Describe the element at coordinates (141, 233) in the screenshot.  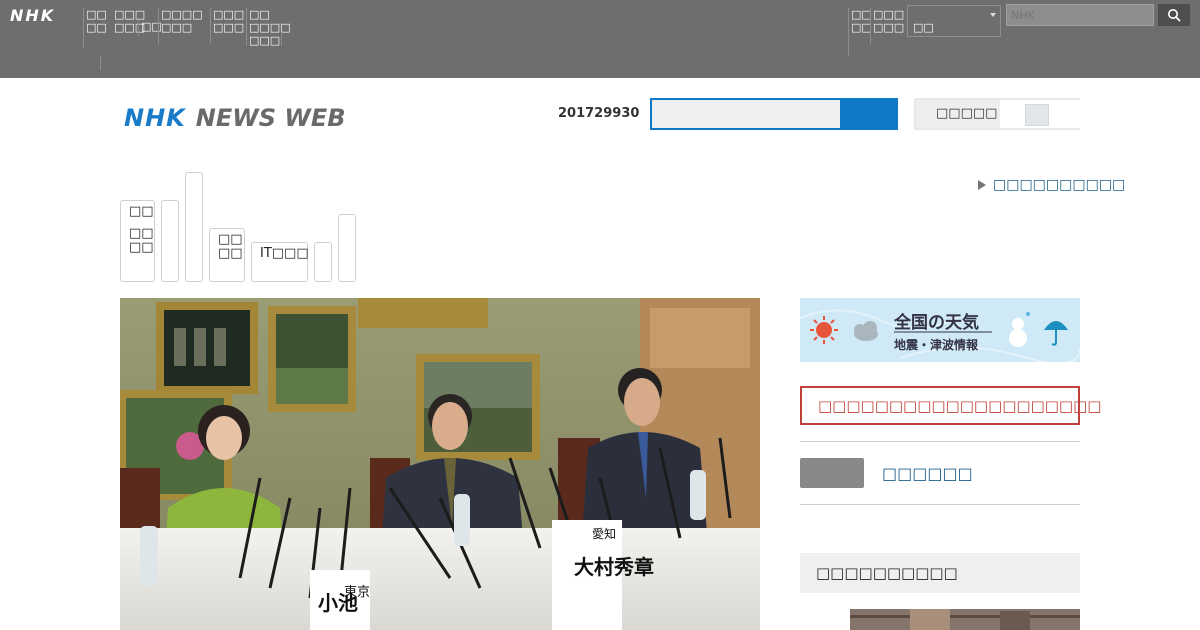
I see `tab-genre-1-line2: □□` at that location.